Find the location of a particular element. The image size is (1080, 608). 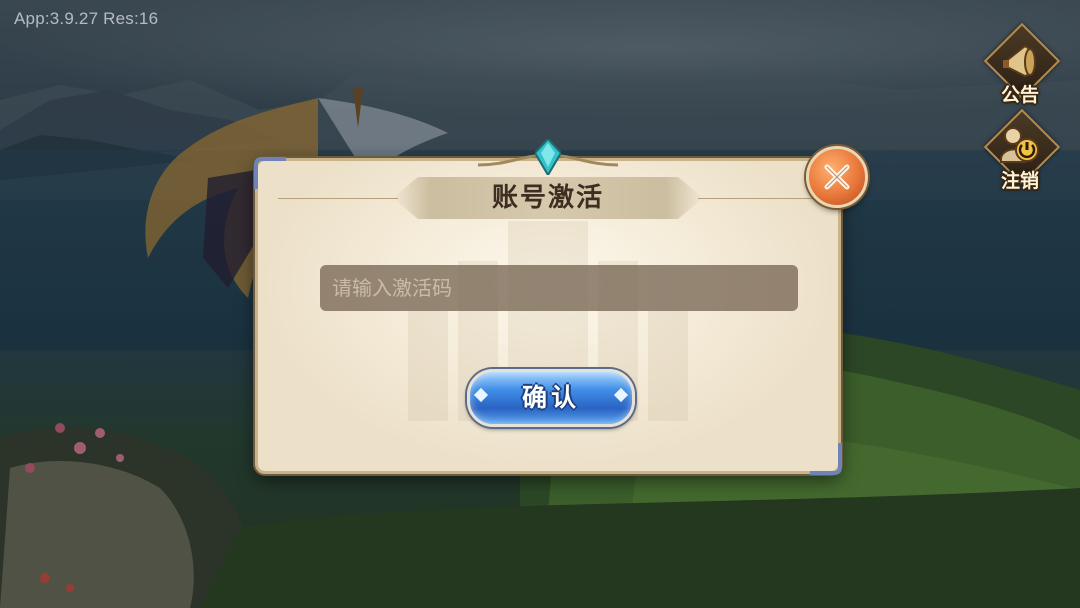

confirm-label: 确认 is located at coordinates (550, 397).